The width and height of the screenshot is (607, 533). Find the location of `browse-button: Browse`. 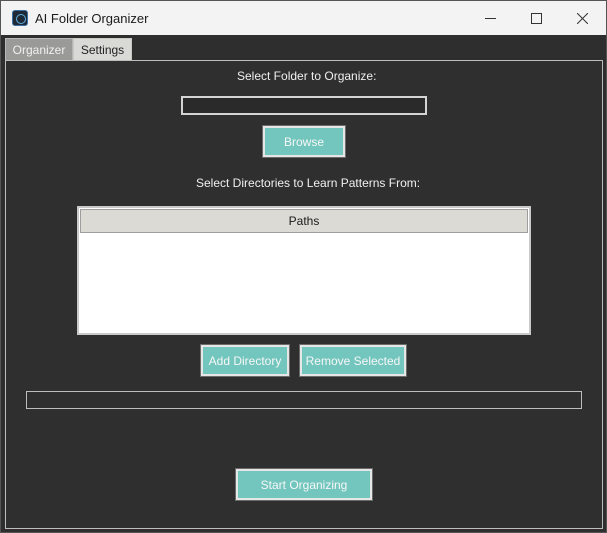

browse-button: Browse is located at coordinates (304, 141).